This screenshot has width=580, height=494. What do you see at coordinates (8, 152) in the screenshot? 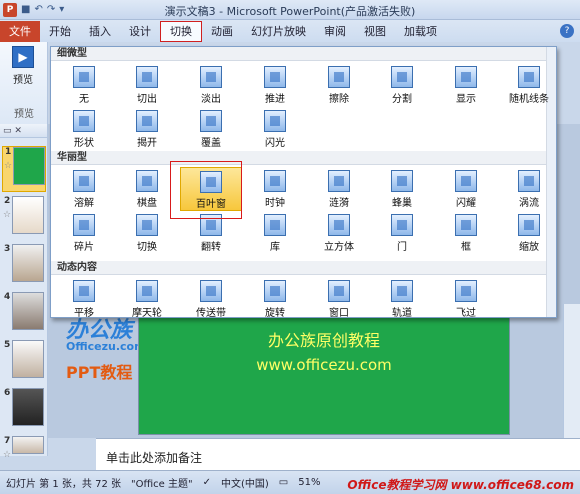
I see `slide-number: 1` at bounding box center [8, 152].